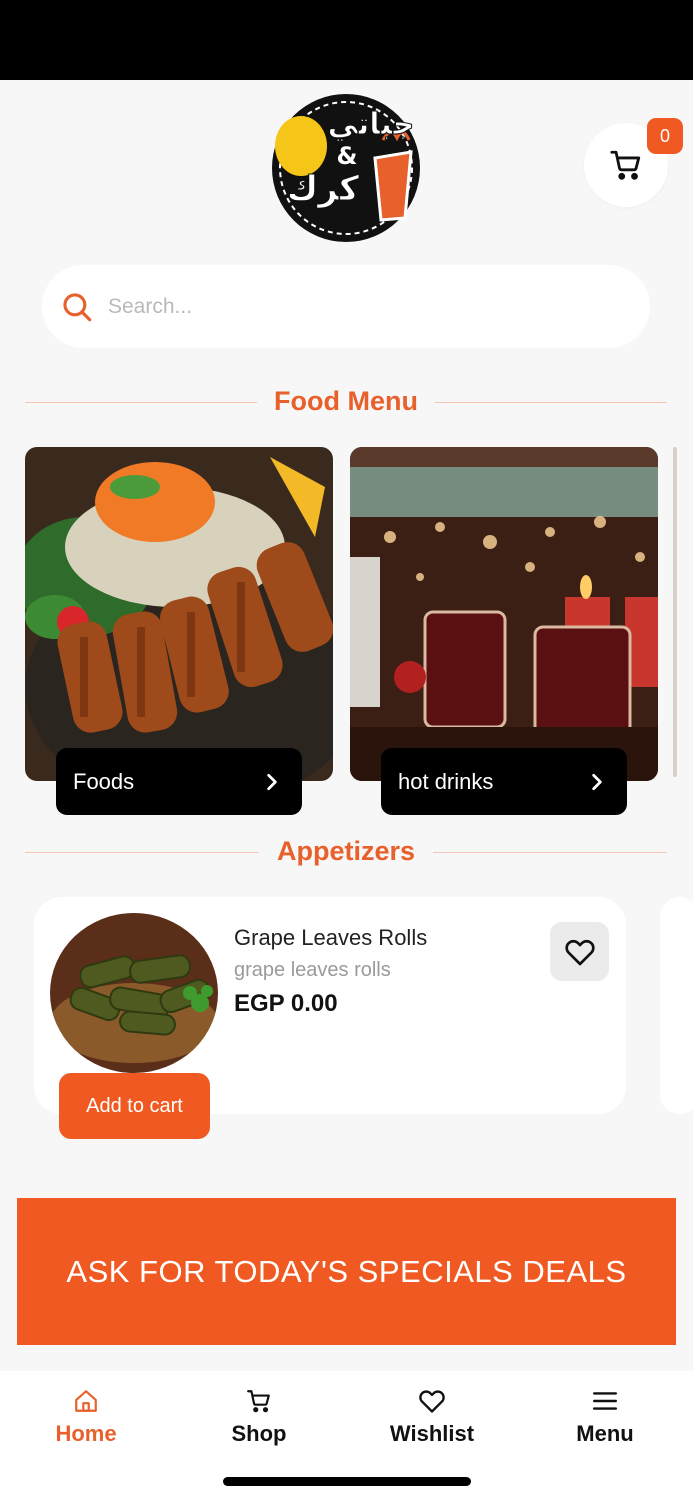 This screenshot has width=693, height=1500. I want to click on product-name: Grape Leaves Rolls, so click(331, 937).